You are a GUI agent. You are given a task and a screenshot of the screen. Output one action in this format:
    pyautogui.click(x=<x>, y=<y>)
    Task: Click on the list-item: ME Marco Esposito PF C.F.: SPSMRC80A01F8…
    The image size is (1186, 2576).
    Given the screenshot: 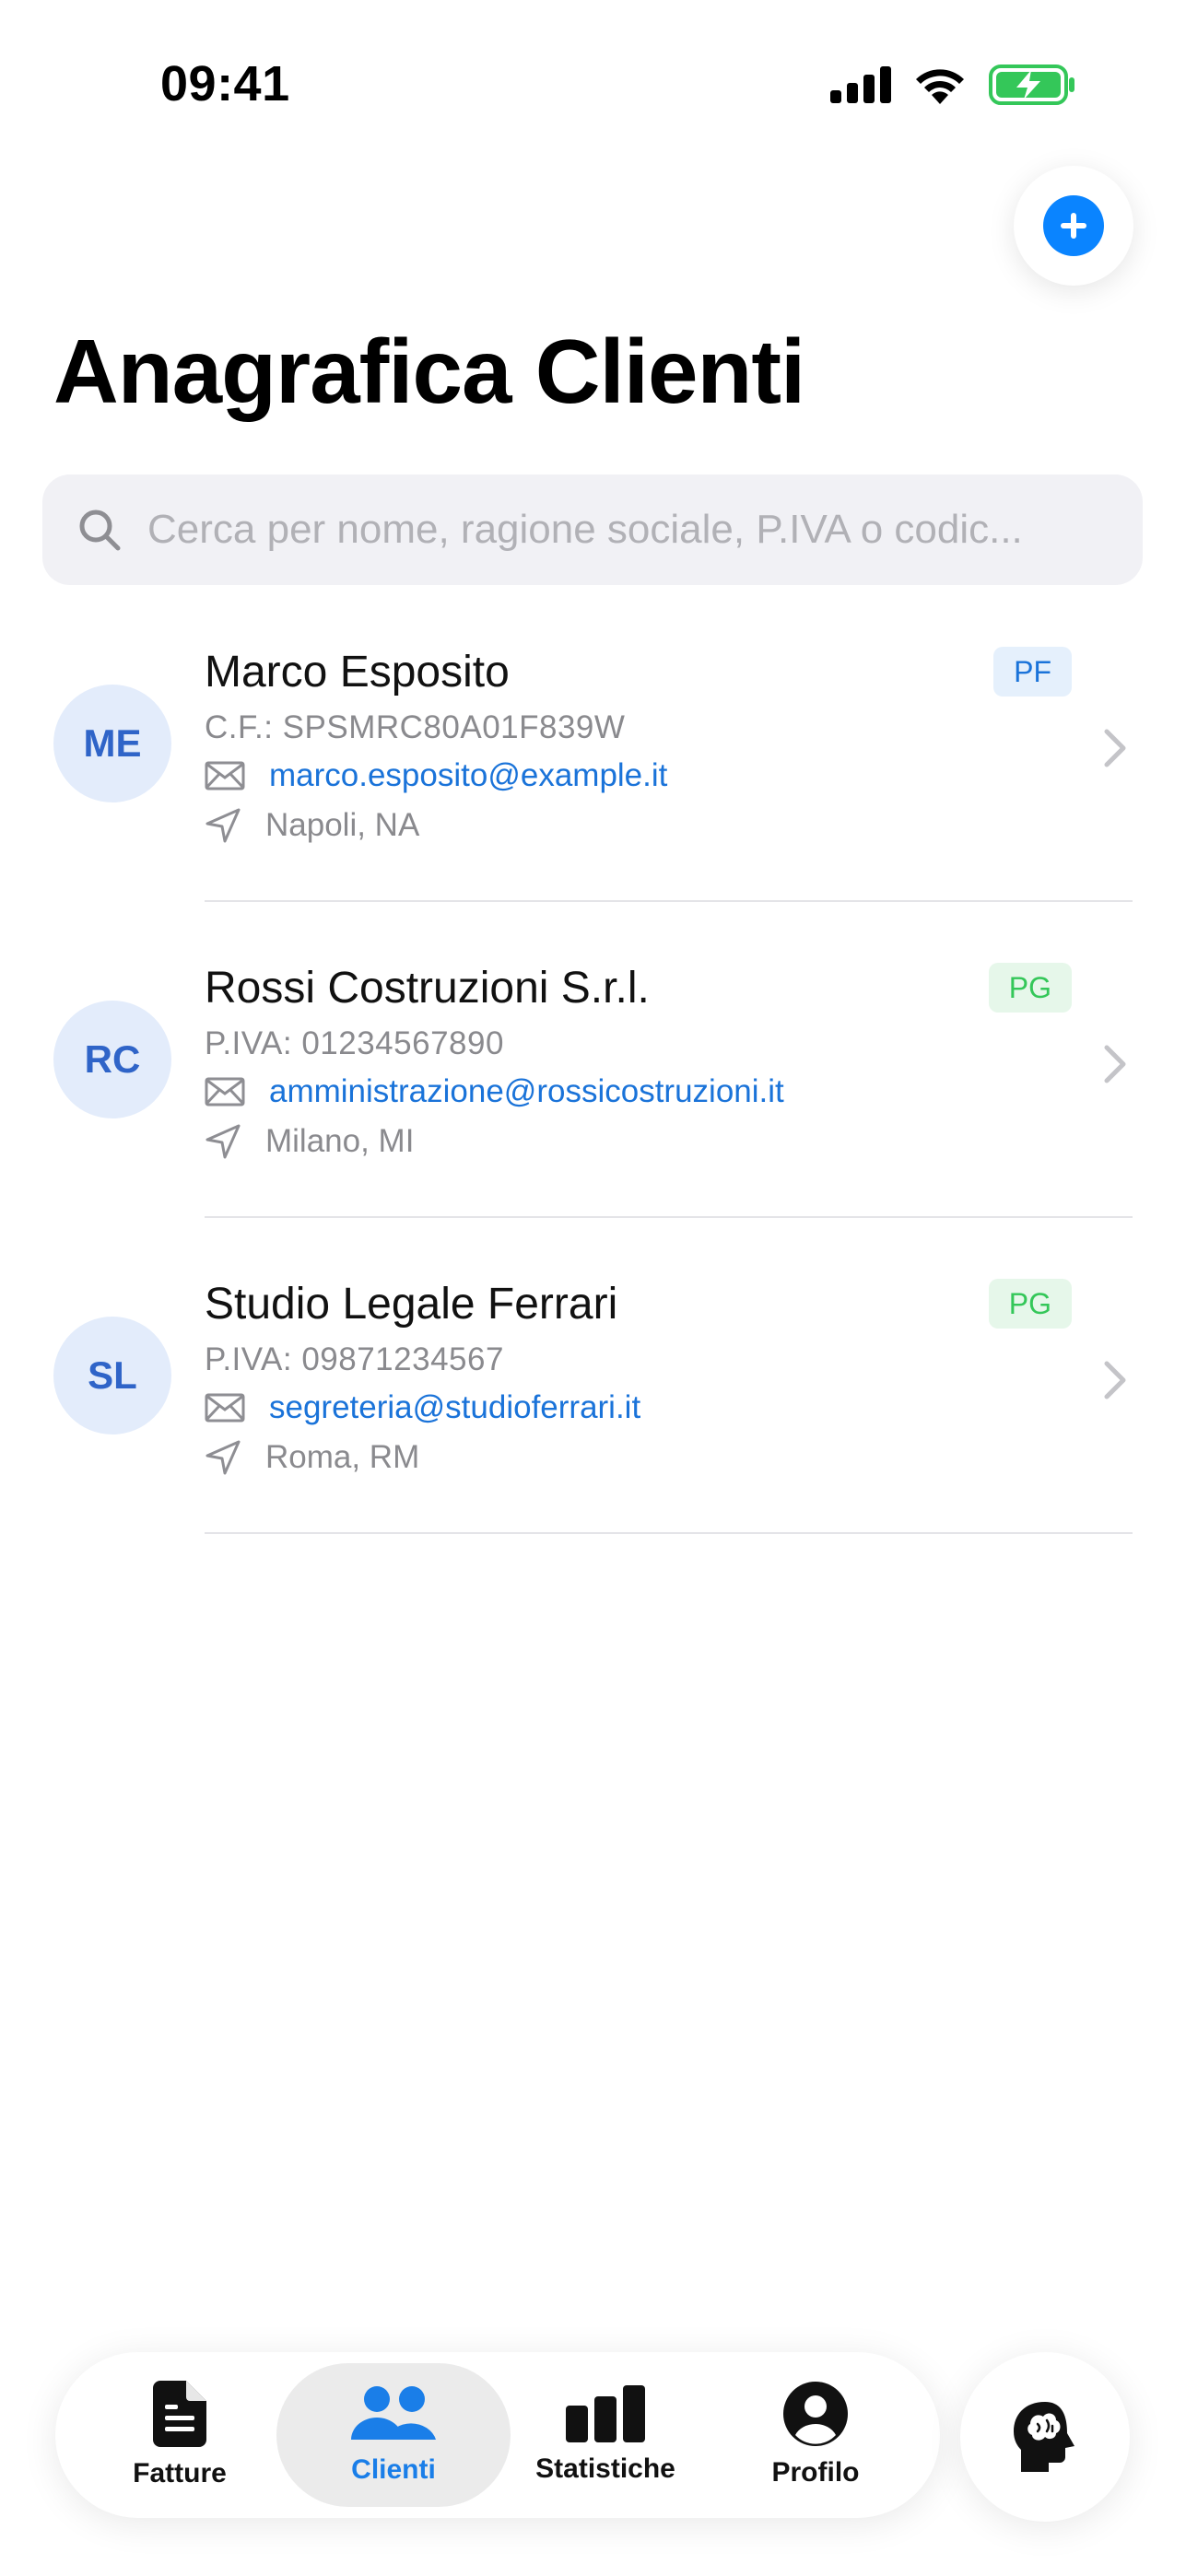 What is the action you would take?
    pyautogui.click(x=593, y=784)
    